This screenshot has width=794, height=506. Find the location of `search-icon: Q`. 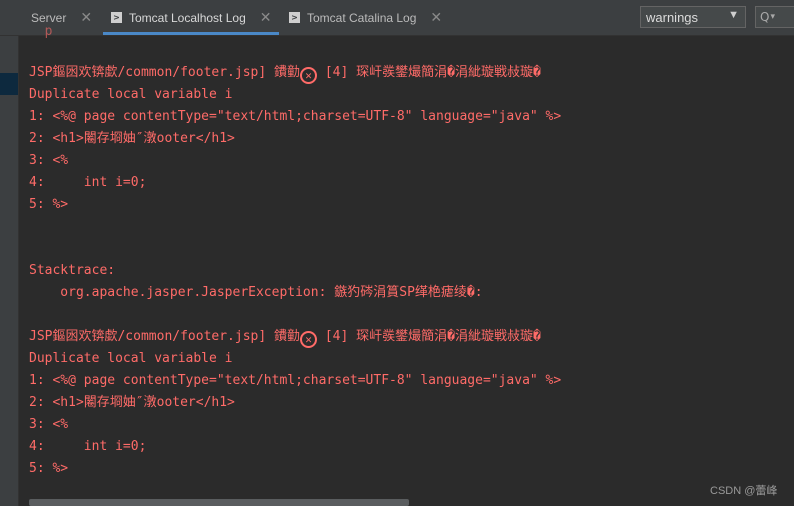

search-icon: Q is located at coordinates (765, 17).